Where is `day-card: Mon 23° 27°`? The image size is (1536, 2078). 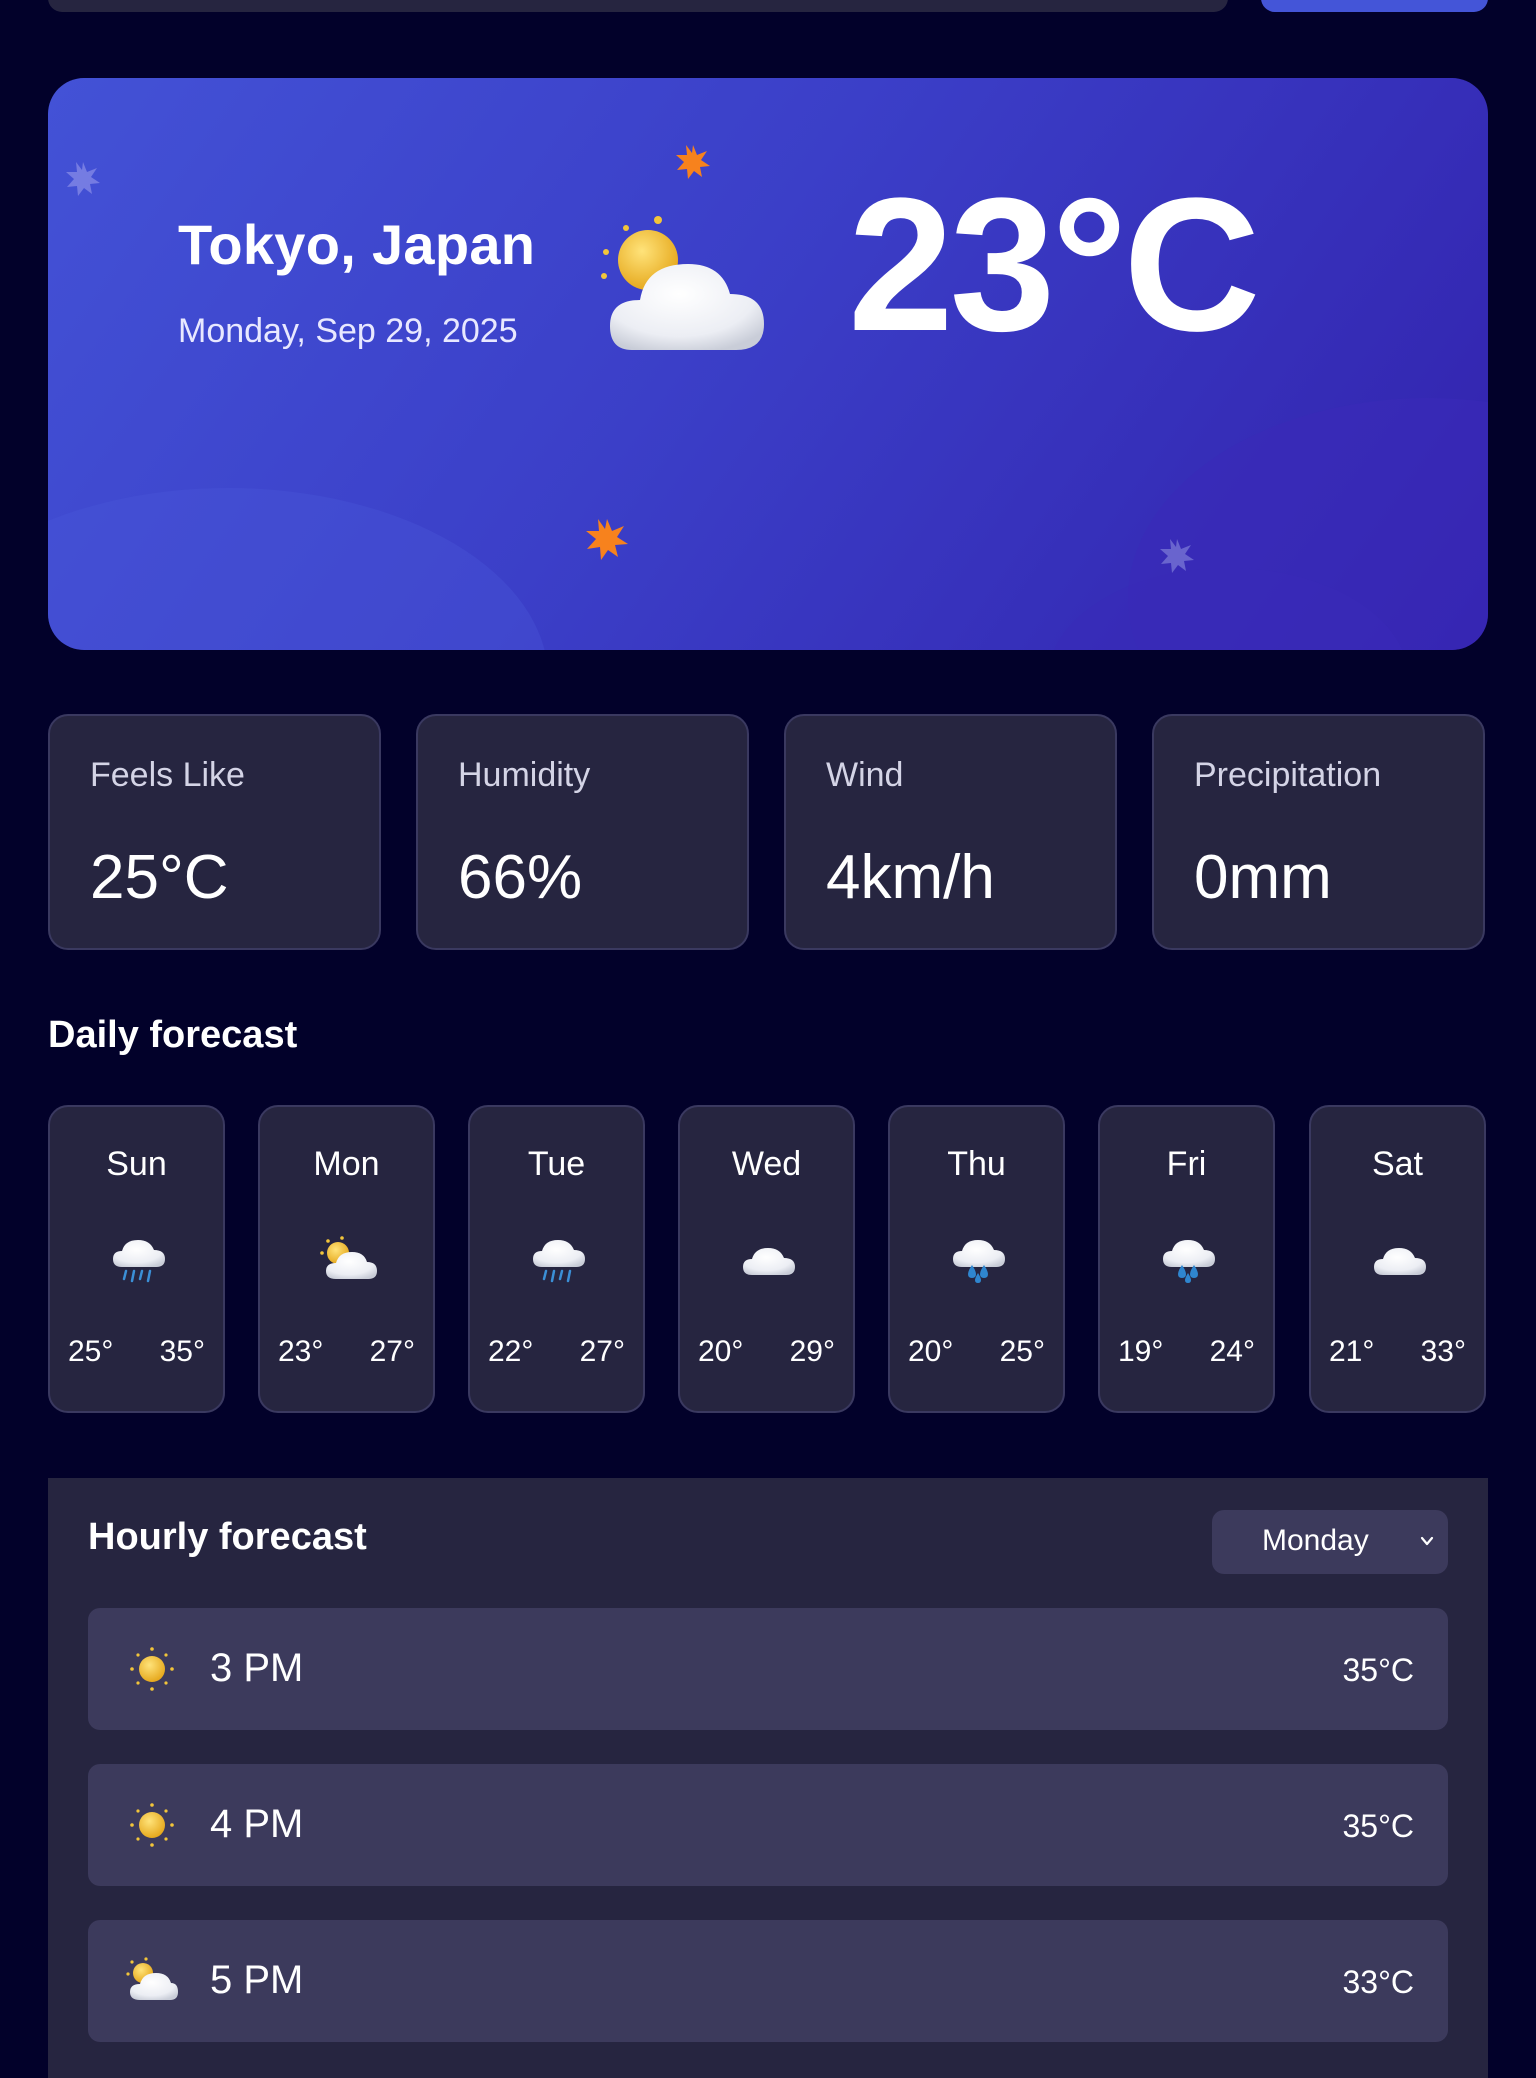
day-card: Mon 23° 27° is located at coordinates (346, 1259).